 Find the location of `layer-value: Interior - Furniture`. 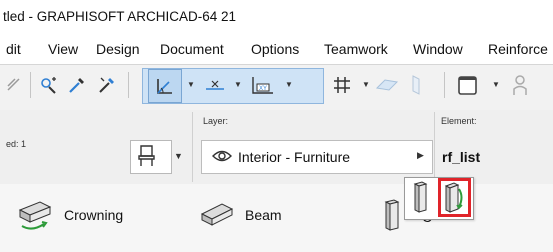

layer-value: Interior - Furniture is located at coordinates (294, 157).